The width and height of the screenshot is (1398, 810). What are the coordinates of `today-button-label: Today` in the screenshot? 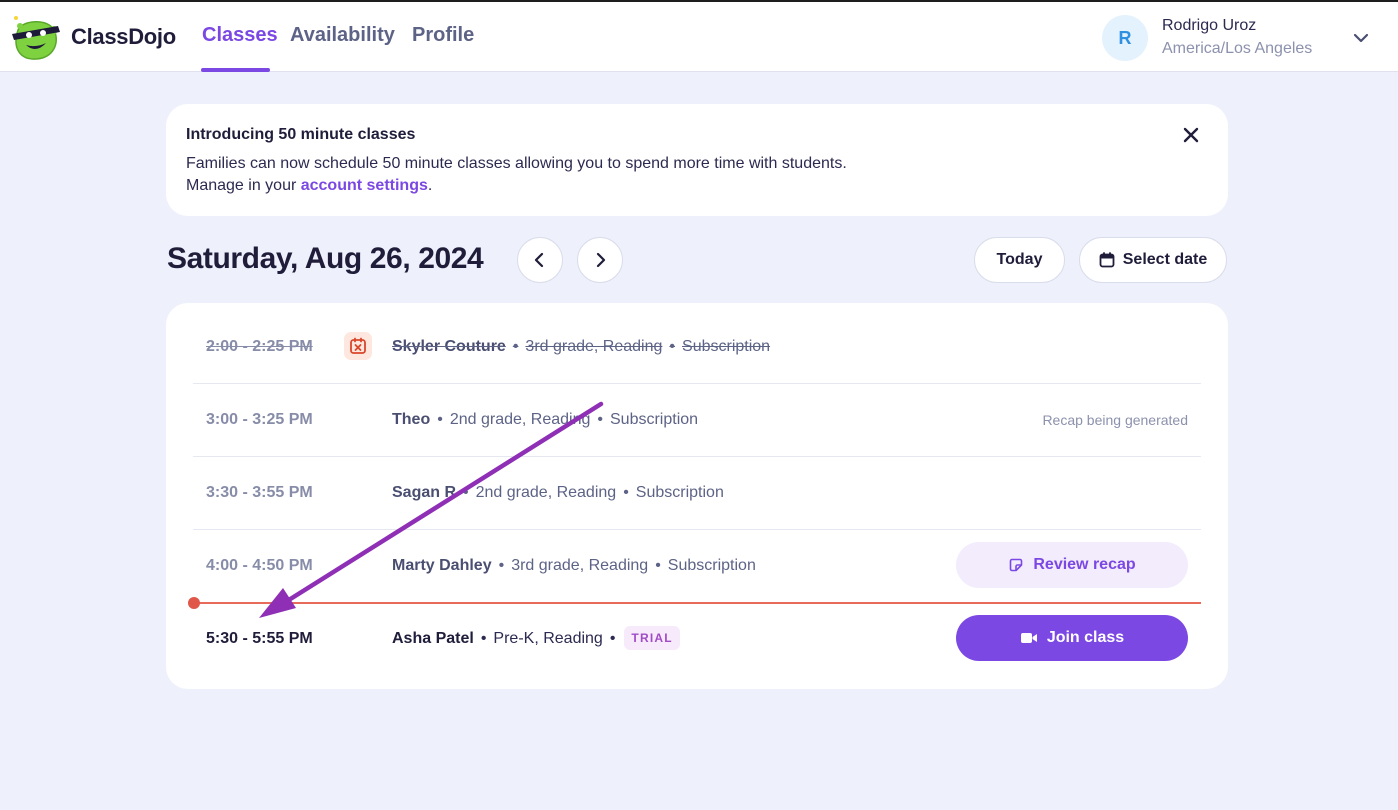 It's located at (1019, 259).